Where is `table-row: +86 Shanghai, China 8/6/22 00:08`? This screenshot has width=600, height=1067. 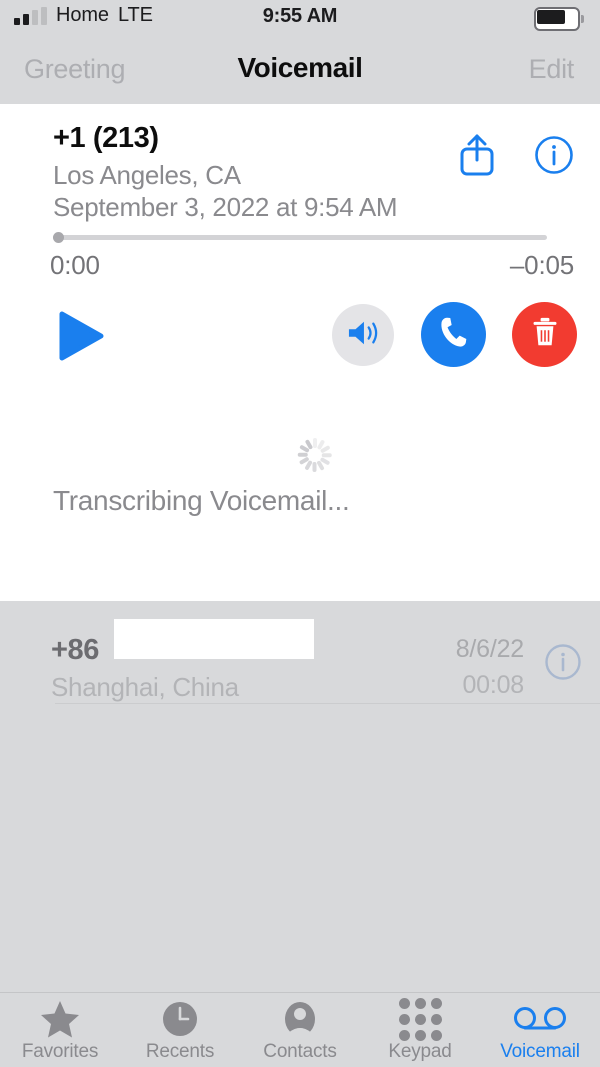
table-row: +86 Shanghai, China 8/6/22 00:08 is located at coordinates (300, 652).